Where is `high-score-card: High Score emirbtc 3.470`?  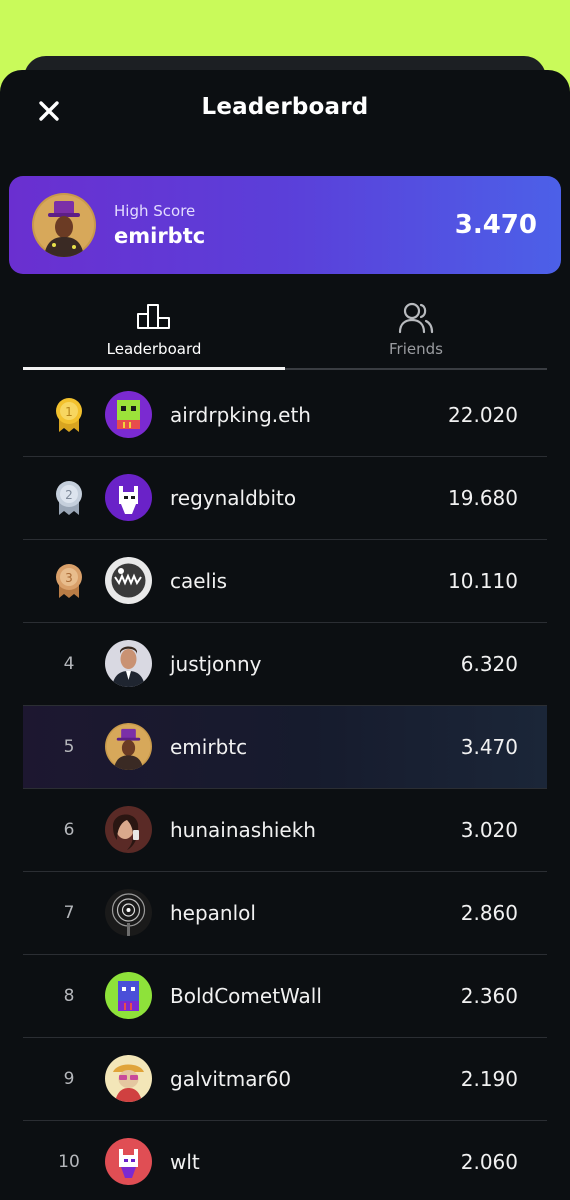 high-score-card: High Score emirbtc 3.470 is located at coordinates (285, 225).